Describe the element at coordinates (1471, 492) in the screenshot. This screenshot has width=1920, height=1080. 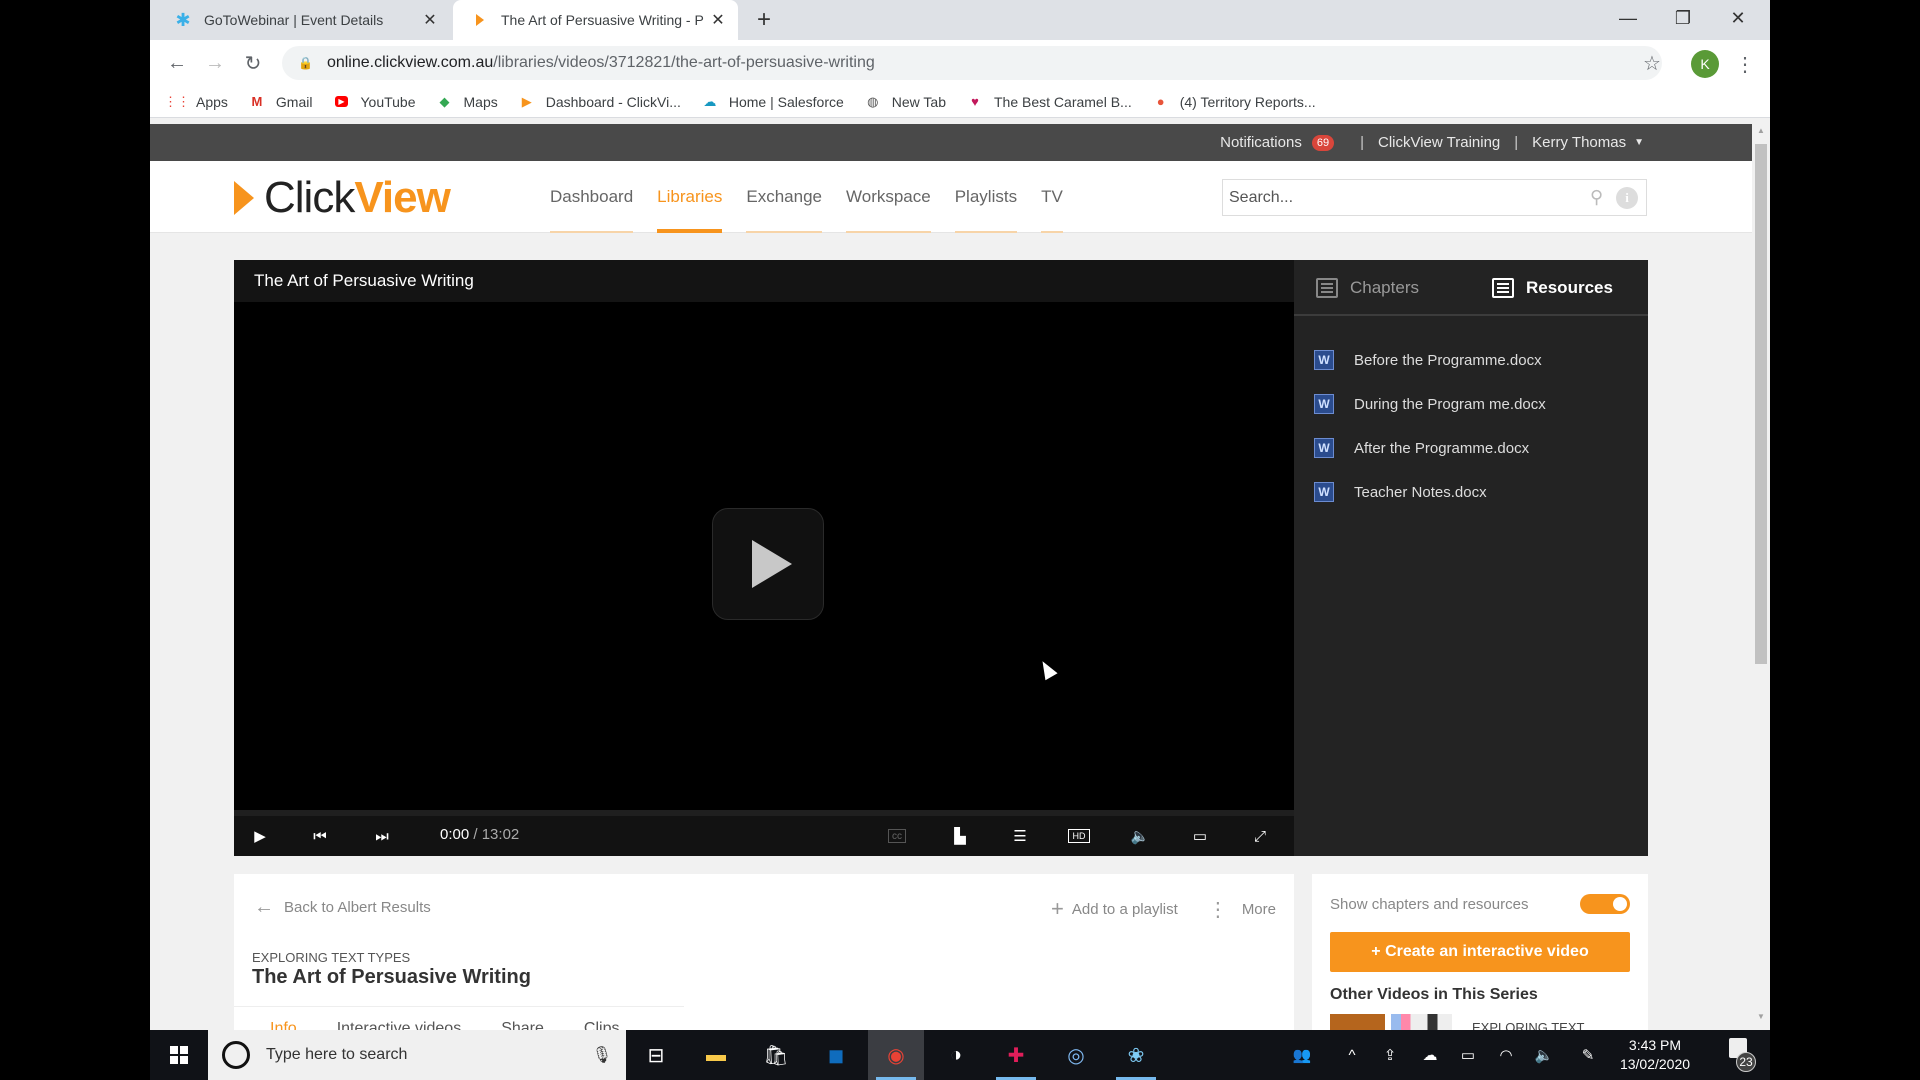
I see `resource-item: W Teacher Notes.docx` at that location.